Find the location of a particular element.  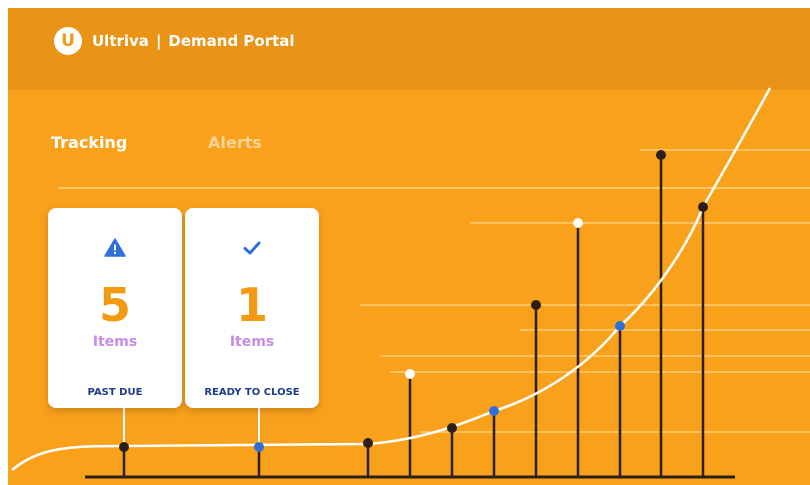

past-due-status: PAST DUE is located at coordinates (115, 392).